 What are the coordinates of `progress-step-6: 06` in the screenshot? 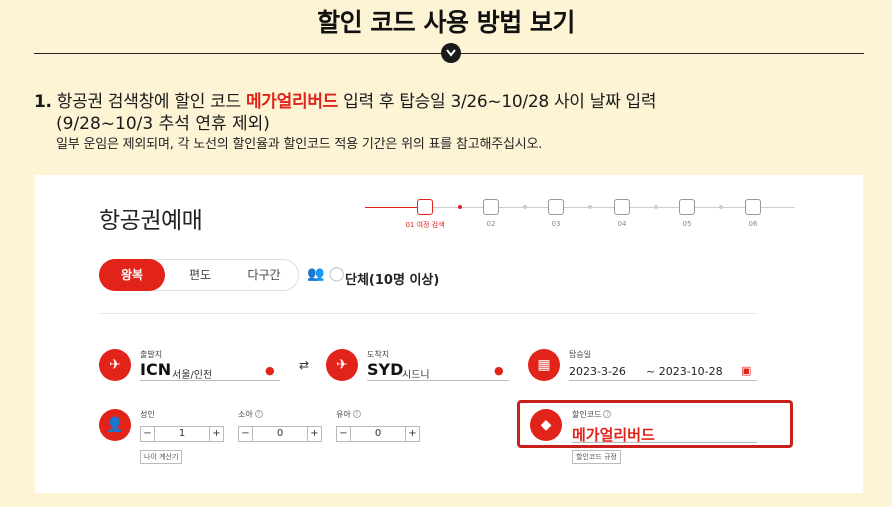 It's located at (753, 212).